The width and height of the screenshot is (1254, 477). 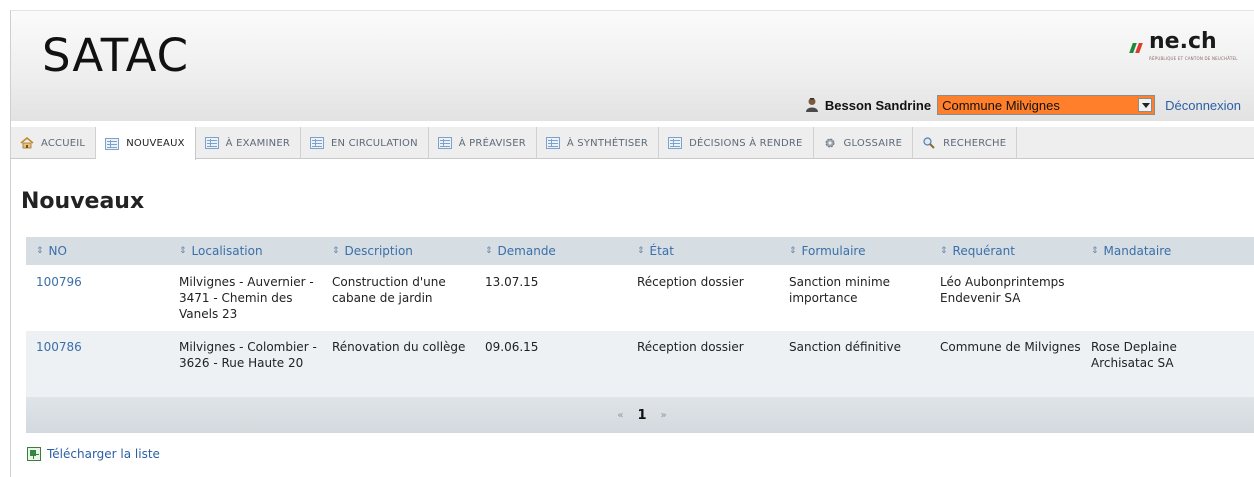 I want to click on tab-label: EN CIRCULATION, so click(x=374, y=143).